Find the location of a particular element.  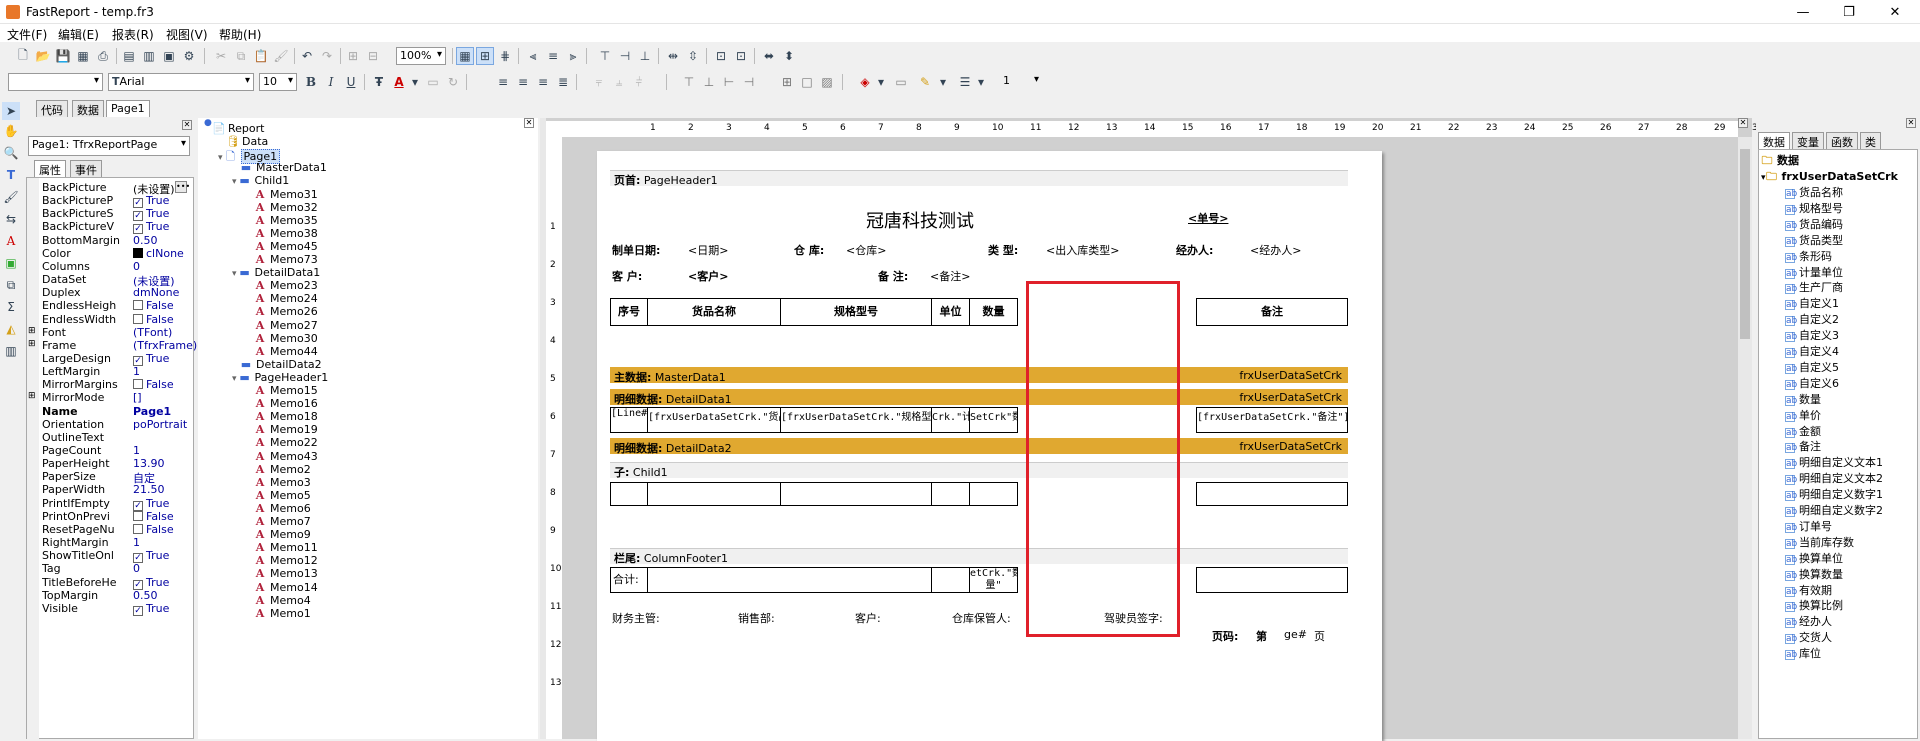

frame-left-icon: ⊢ is located at coordinates (729, 82).